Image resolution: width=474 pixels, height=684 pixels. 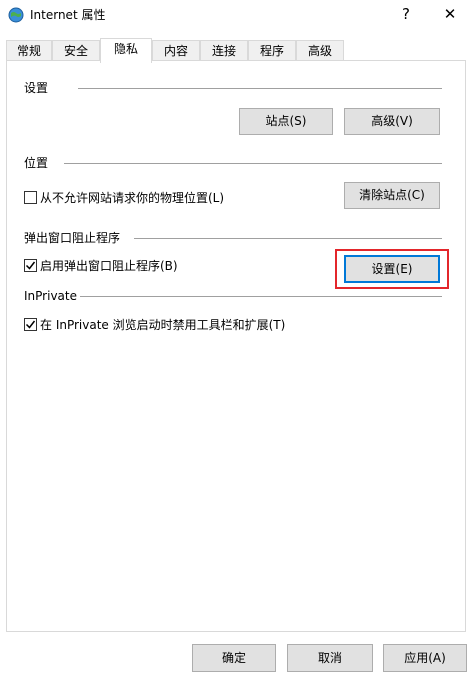 I want to click on help-button: ?, so click(x=406, y=14).